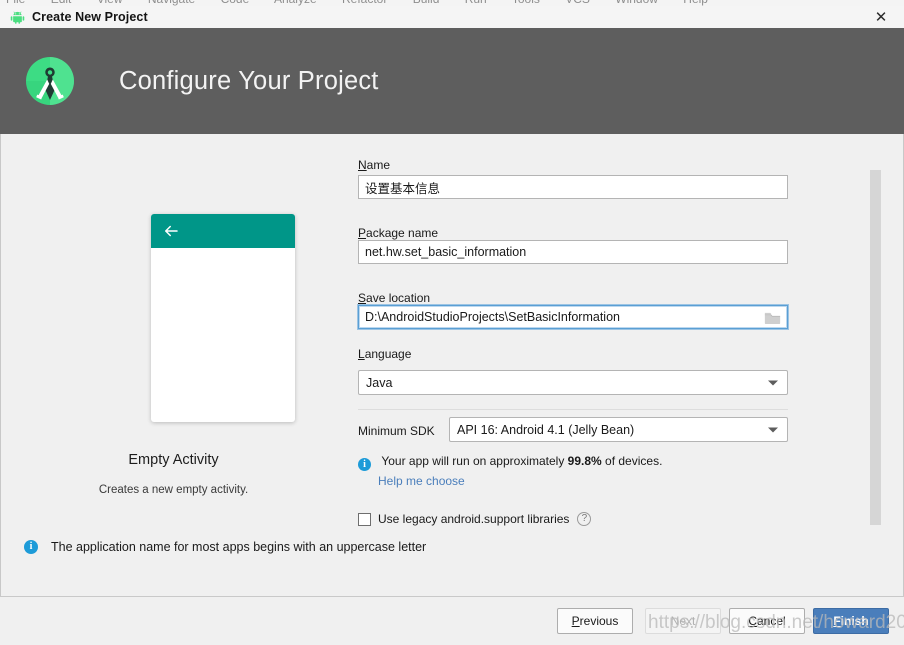 The width and height of the screenshot is (904, 645). I want to click on folder-icon, so click(772, 317).